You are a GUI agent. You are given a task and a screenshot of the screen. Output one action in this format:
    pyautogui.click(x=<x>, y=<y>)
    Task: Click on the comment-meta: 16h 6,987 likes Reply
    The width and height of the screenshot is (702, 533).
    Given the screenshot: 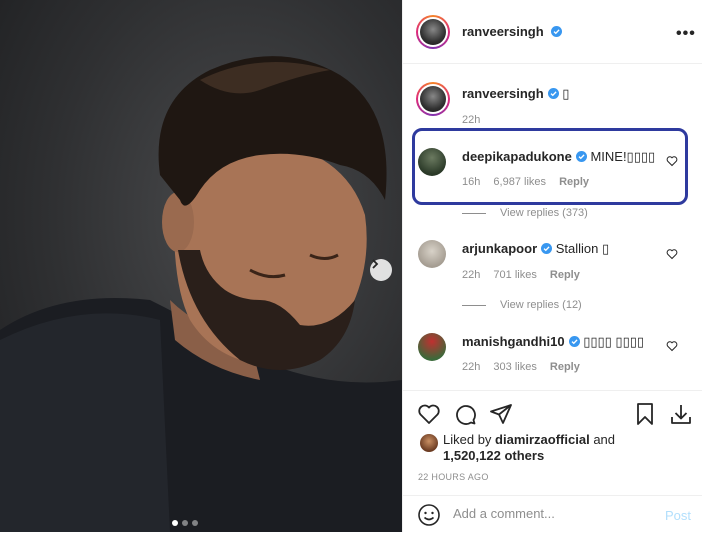 What is the action you would take?
    pyautogui.click(x=530, y=182)
    